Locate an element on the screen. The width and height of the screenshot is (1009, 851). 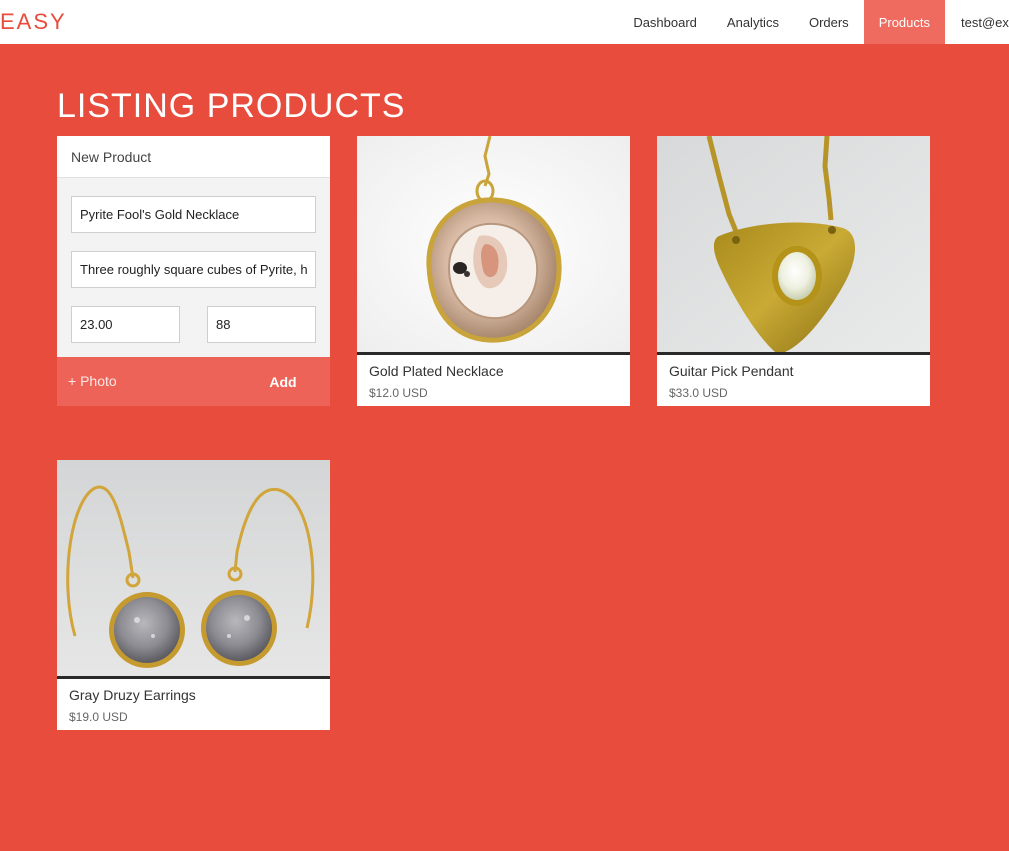
product-name: Gold Plated Necklace is located at coordinates (436, 371).